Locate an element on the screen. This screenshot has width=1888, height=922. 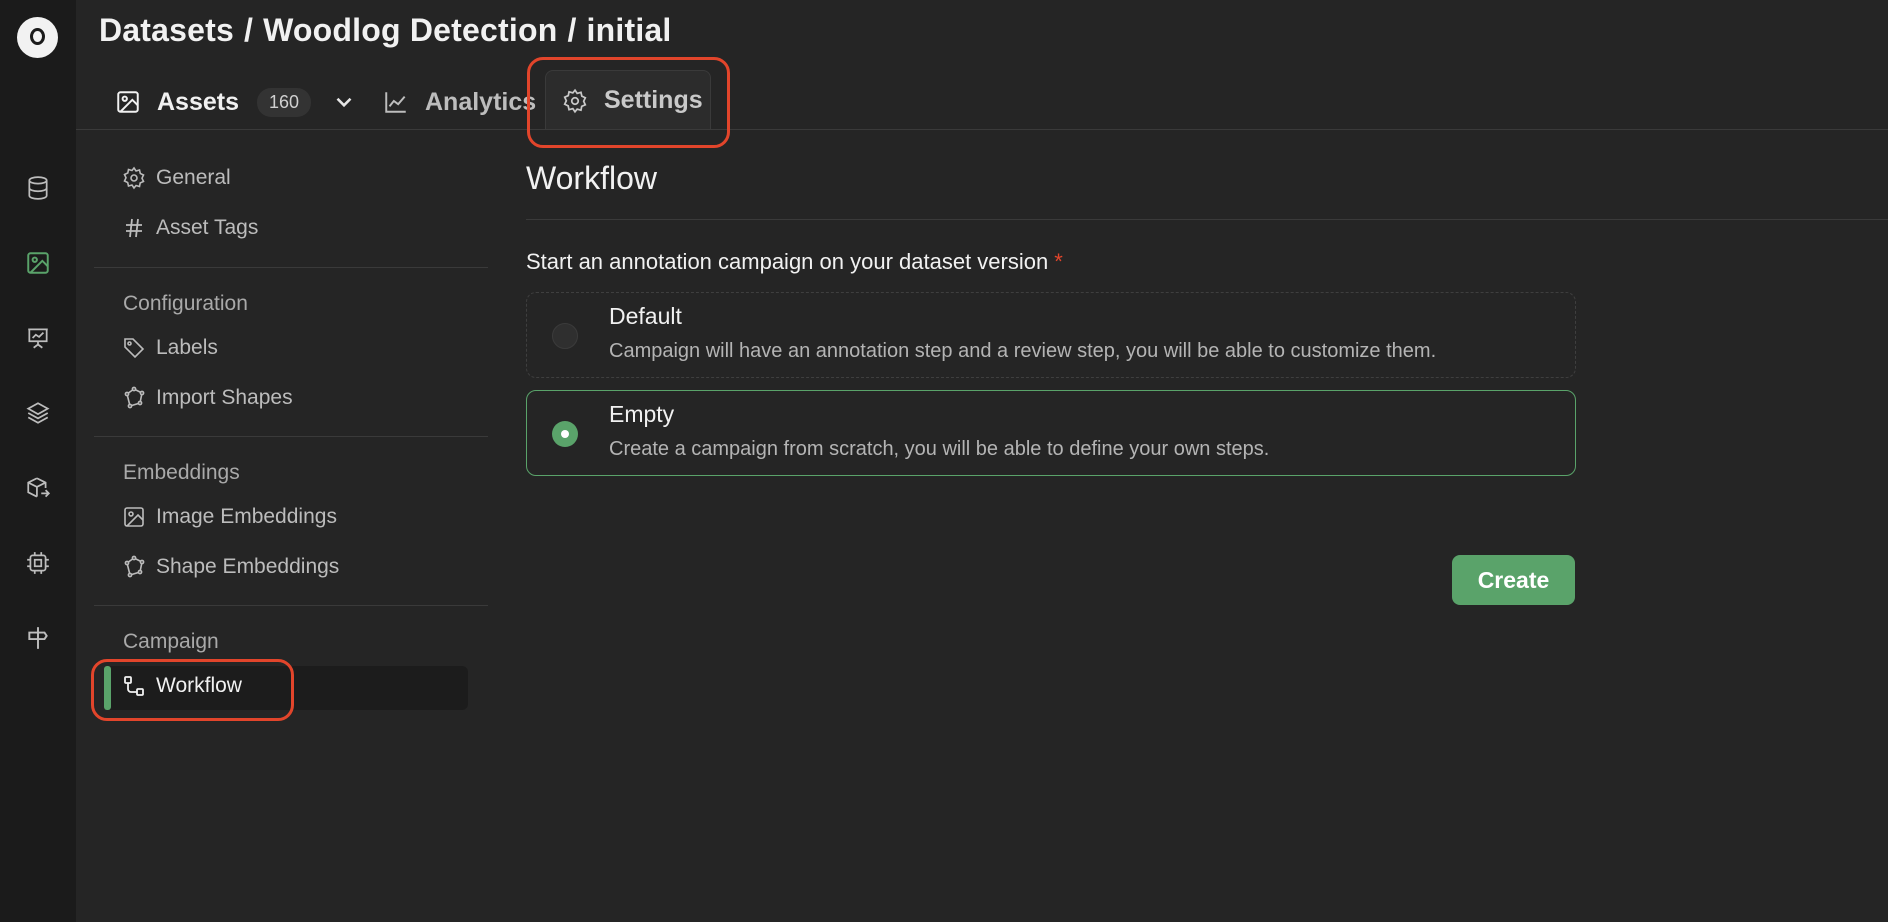
tabs-divider is located at coordinates (982, 129).